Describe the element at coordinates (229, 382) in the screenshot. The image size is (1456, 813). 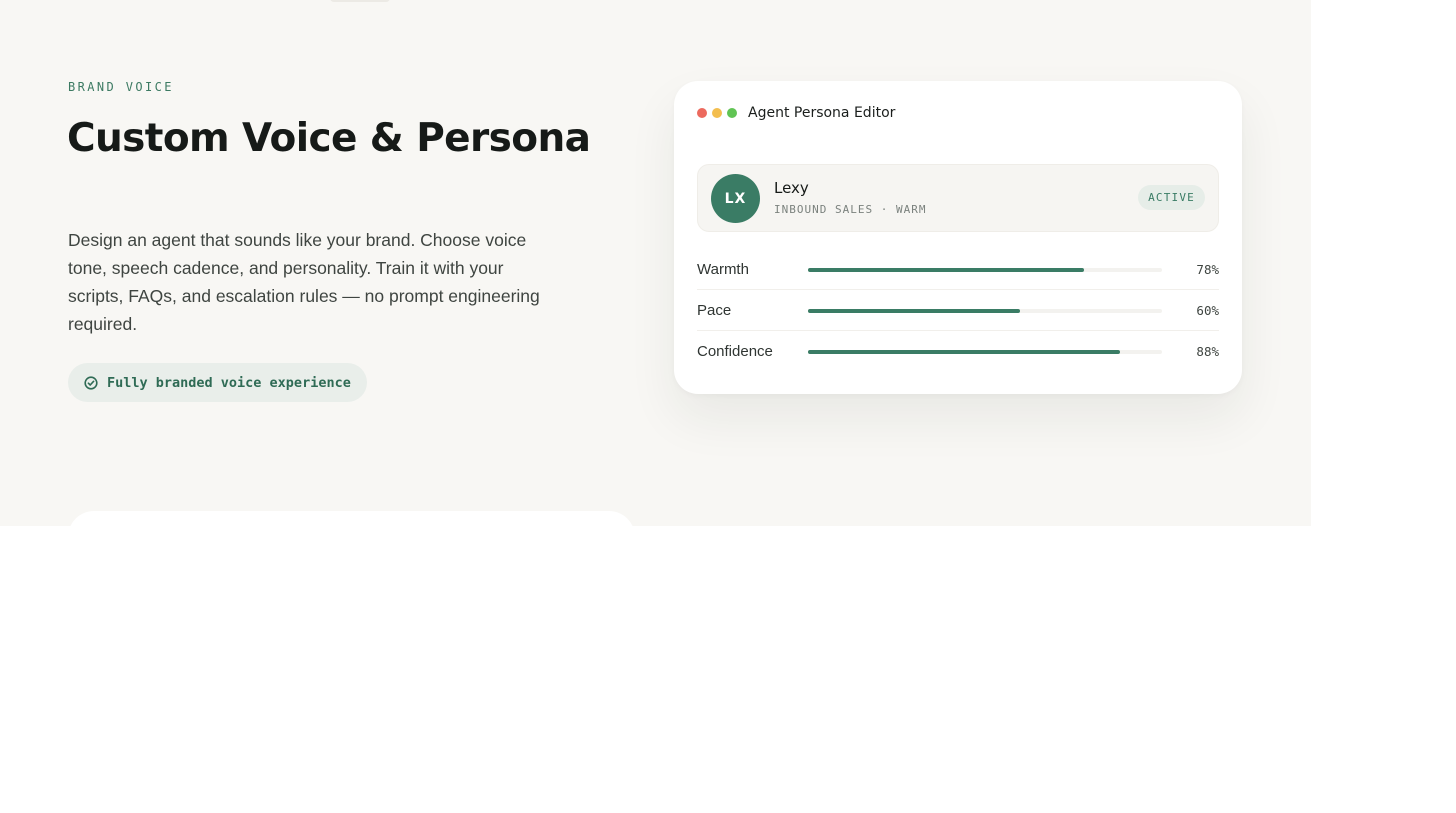
I see `feature-highlight-text: Fully branded voice experience` at that location.